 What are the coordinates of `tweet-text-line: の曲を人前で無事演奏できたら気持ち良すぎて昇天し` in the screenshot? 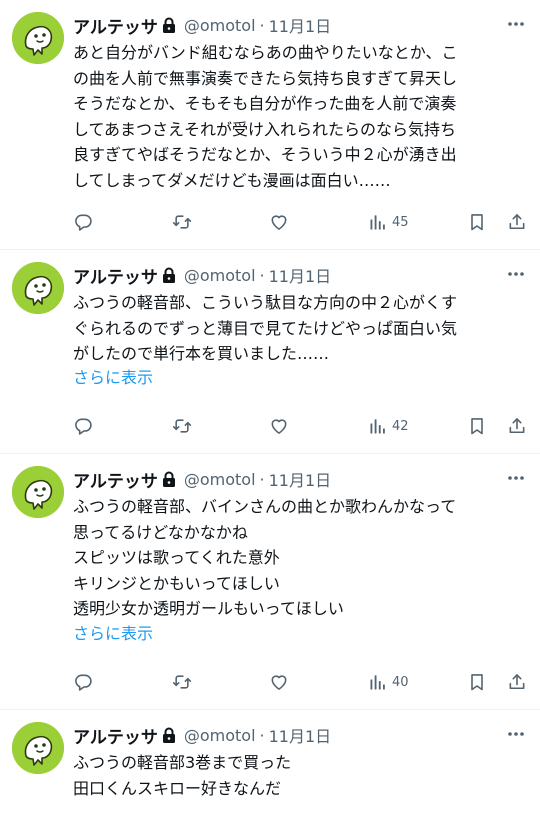 It's located at (265, 78).